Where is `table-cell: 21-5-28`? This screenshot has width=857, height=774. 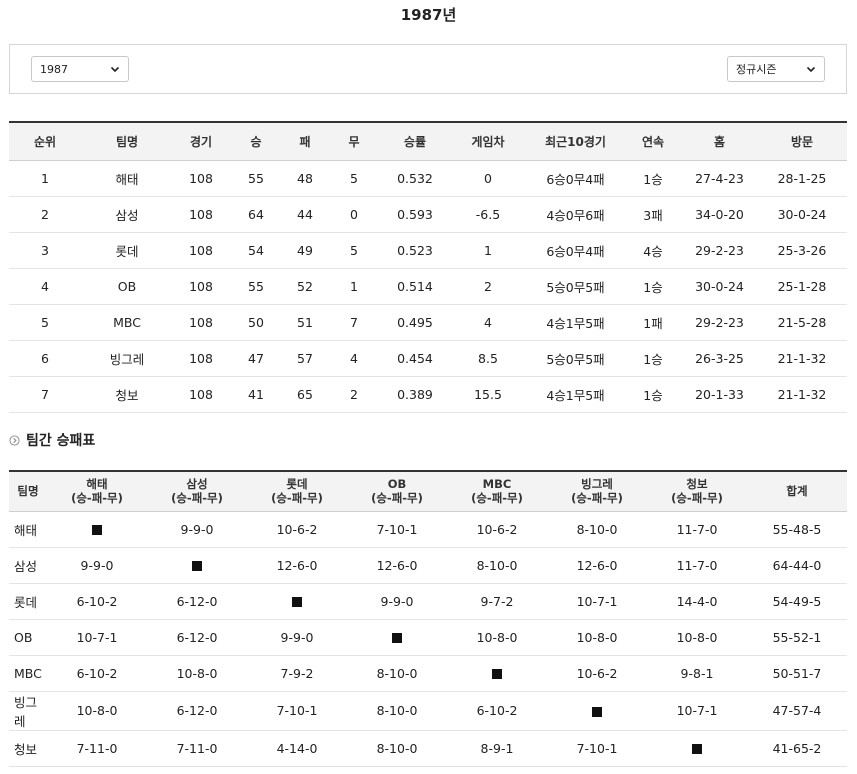 table-cell: 21-5-28 is located at coordinates (802, 322).